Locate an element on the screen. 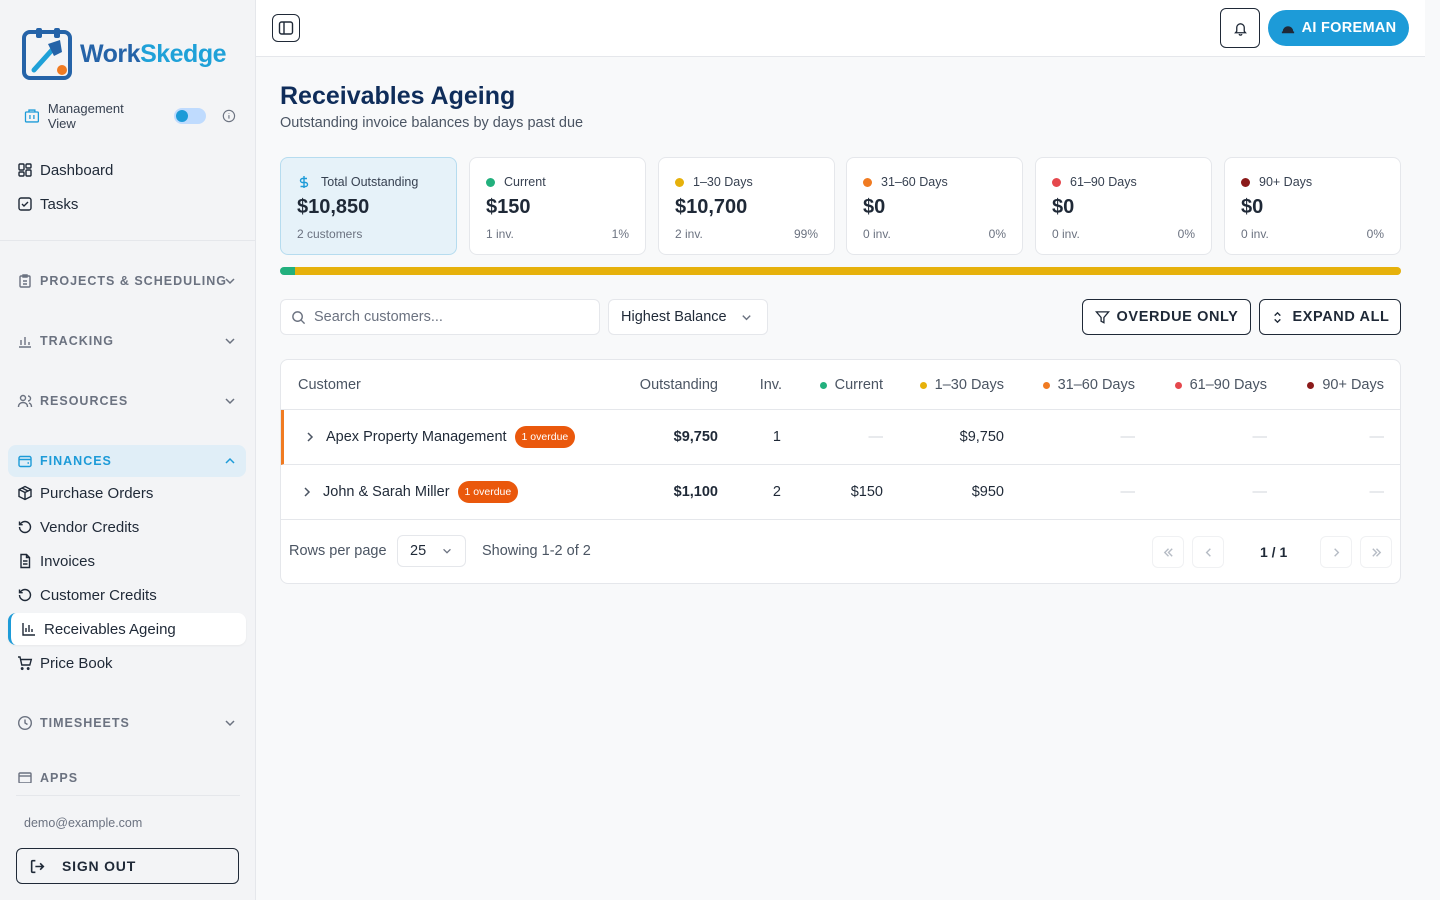 This screenshot has width=1440, height=900. summary-card-total-outstanding: Total Outstanding $10,850 2 customers is located at coordinates (368, 206).